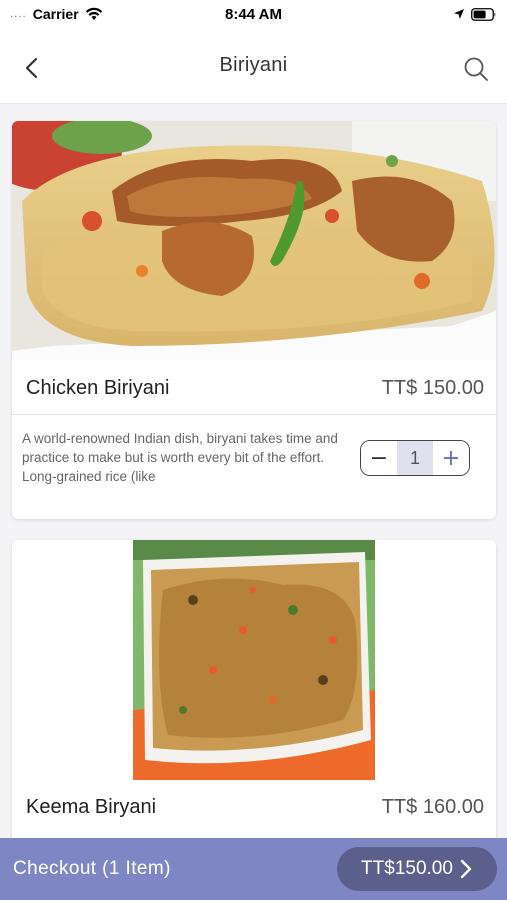 Image resolution: width=507 pixels, height=900 pixels. I want to click on status-bar: .... Carrier 8:44 AM, so click(253, 14).